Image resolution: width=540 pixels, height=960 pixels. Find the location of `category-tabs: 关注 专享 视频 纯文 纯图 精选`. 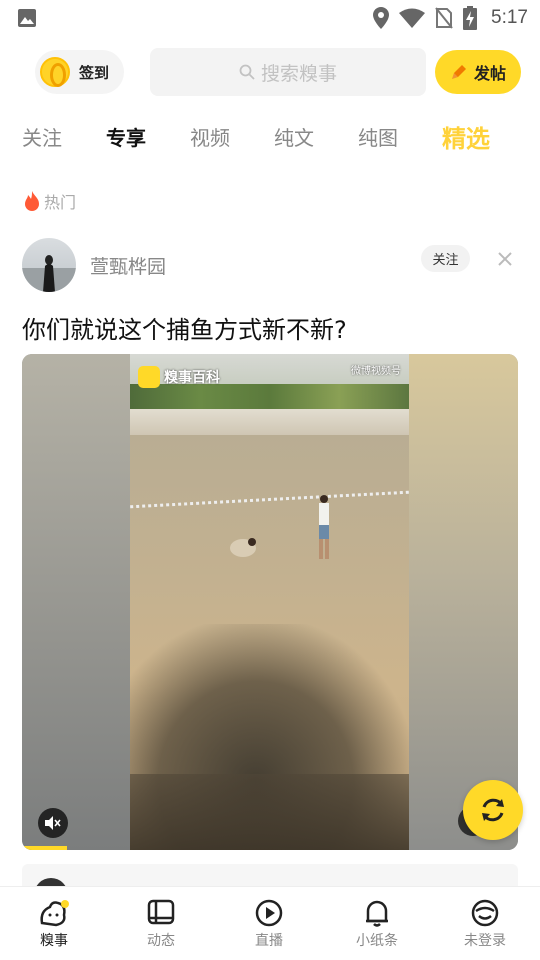

category-tabs: 关注 专享 视频 纯文 纯图 精选 is located at coordinates (270, 137).